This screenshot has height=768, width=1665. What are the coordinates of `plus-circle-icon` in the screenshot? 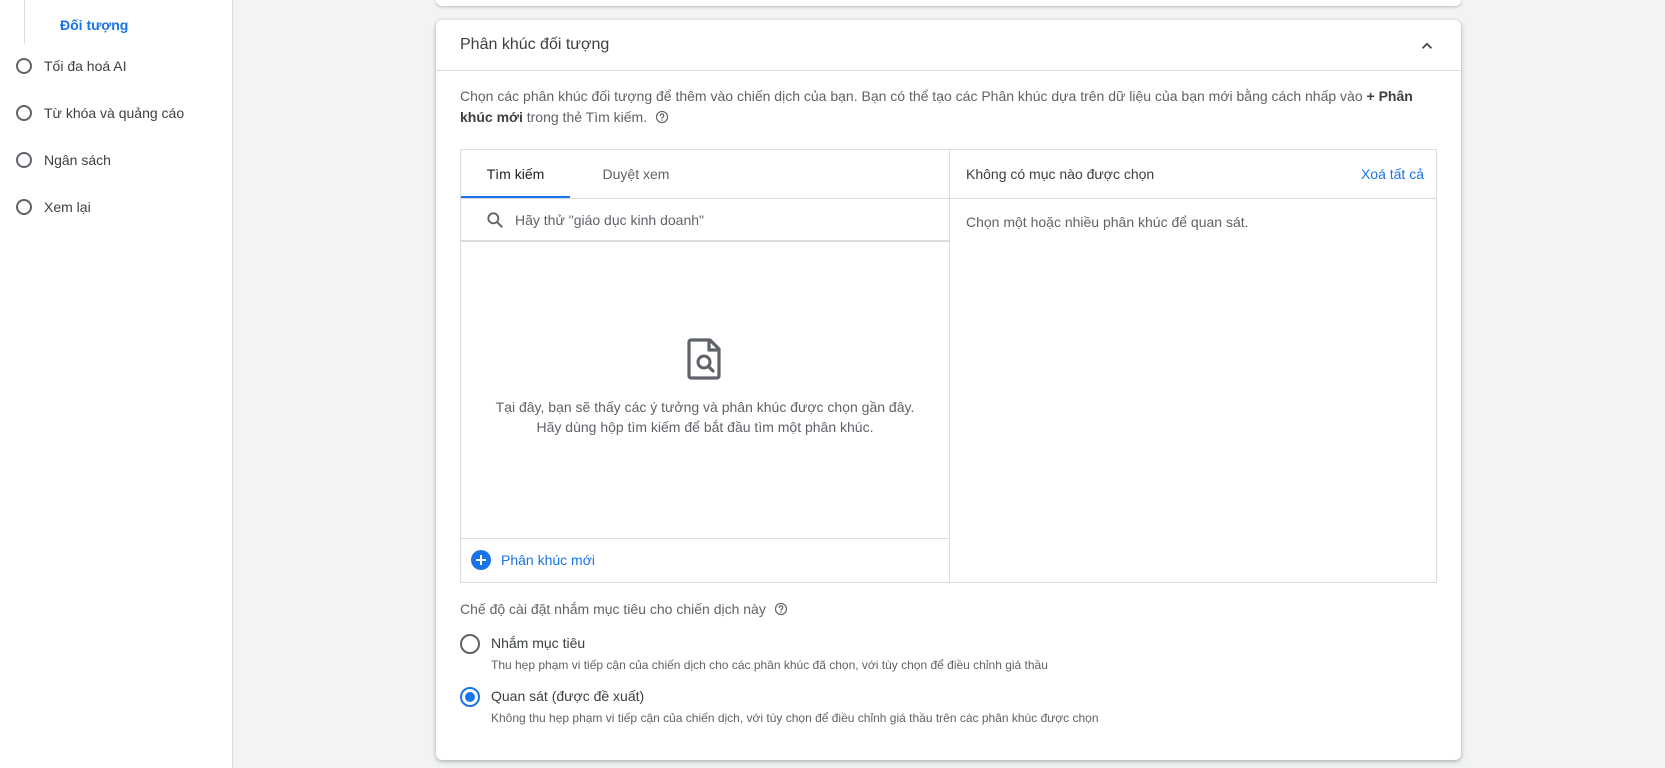 It's located at (481, 560).